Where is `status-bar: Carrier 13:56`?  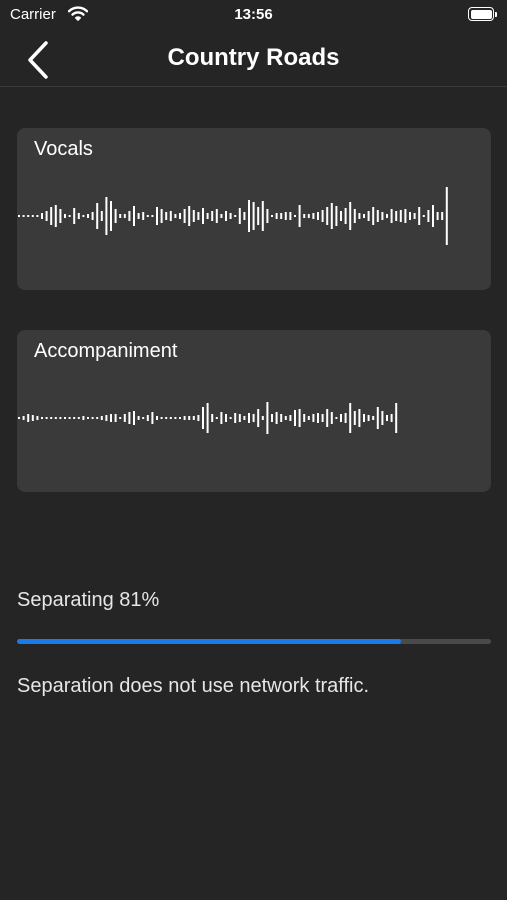
status-bar: Carrier 13:56 is located at coordinates (253, 15).